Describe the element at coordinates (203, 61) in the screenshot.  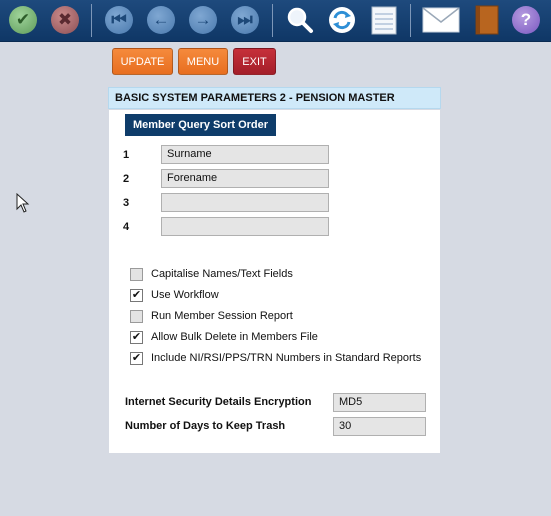
I see `menu-button: MENU` at that location.